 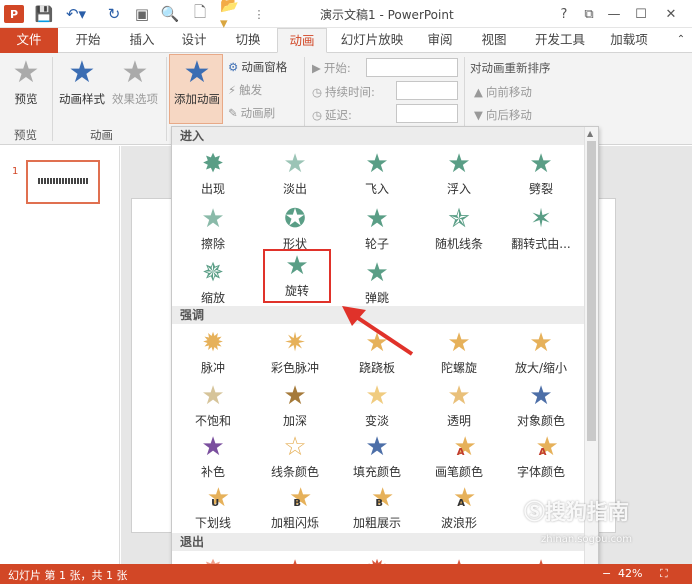 I want to click on new-file-icon: 🗋, so click(x=200, y=13).